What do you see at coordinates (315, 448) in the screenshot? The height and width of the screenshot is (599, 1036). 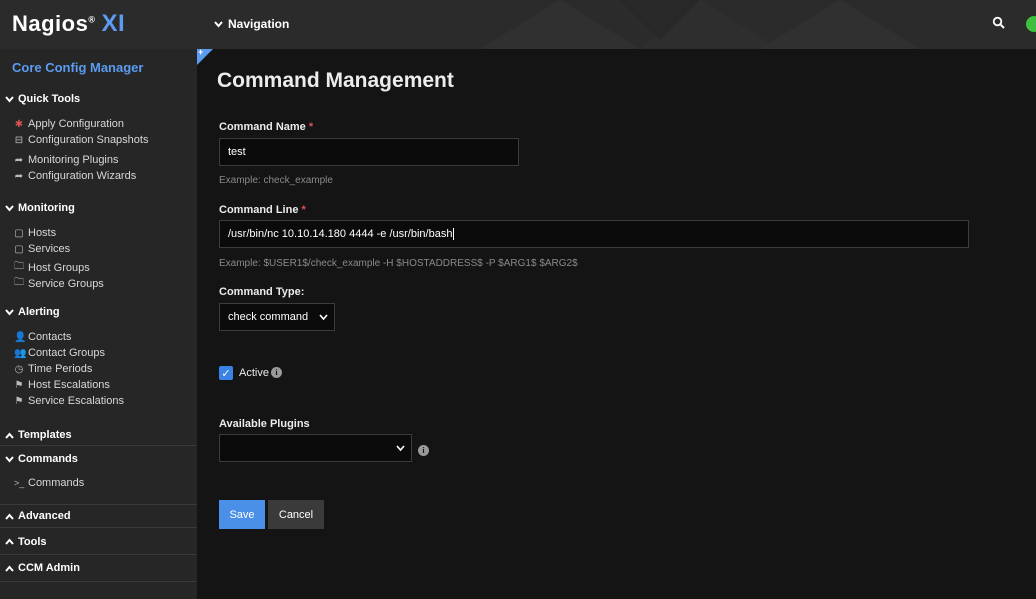 I see `available-plugins-select` at bounding box center [315, 448].